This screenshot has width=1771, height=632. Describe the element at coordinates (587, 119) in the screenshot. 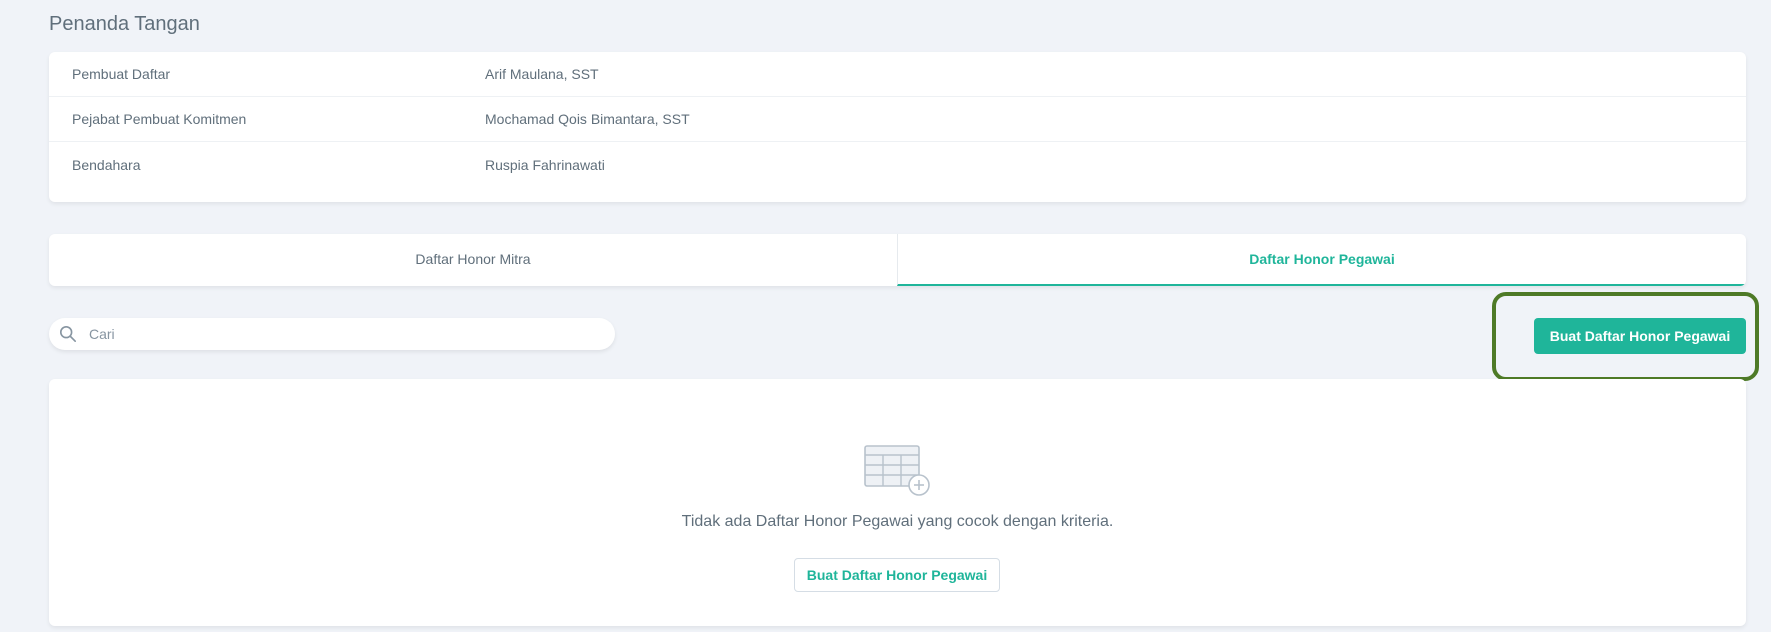

I see `signer-value: Mochamad Qois Bimantara, SST` at that location.